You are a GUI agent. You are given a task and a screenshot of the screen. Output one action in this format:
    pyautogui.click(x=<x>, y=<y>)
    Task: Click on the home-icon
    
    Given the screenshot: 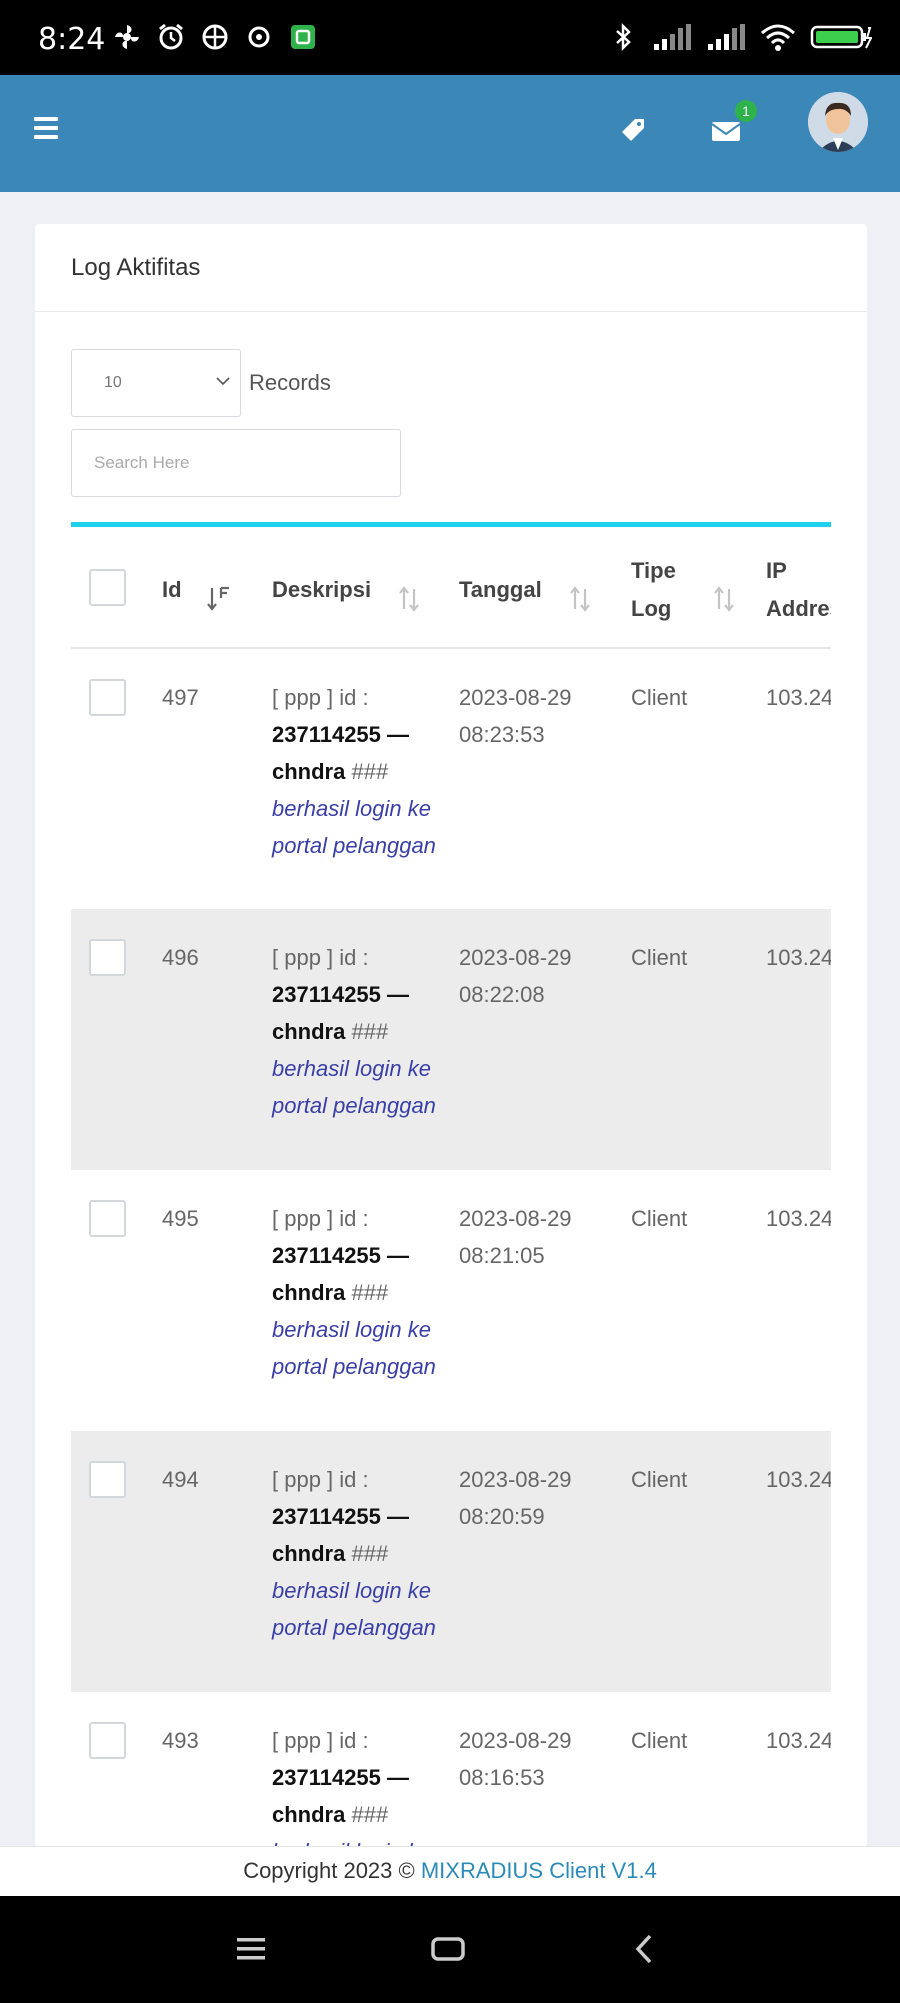 What is the action you would take?
    pyautogui.click(x=448, y=1949)
    